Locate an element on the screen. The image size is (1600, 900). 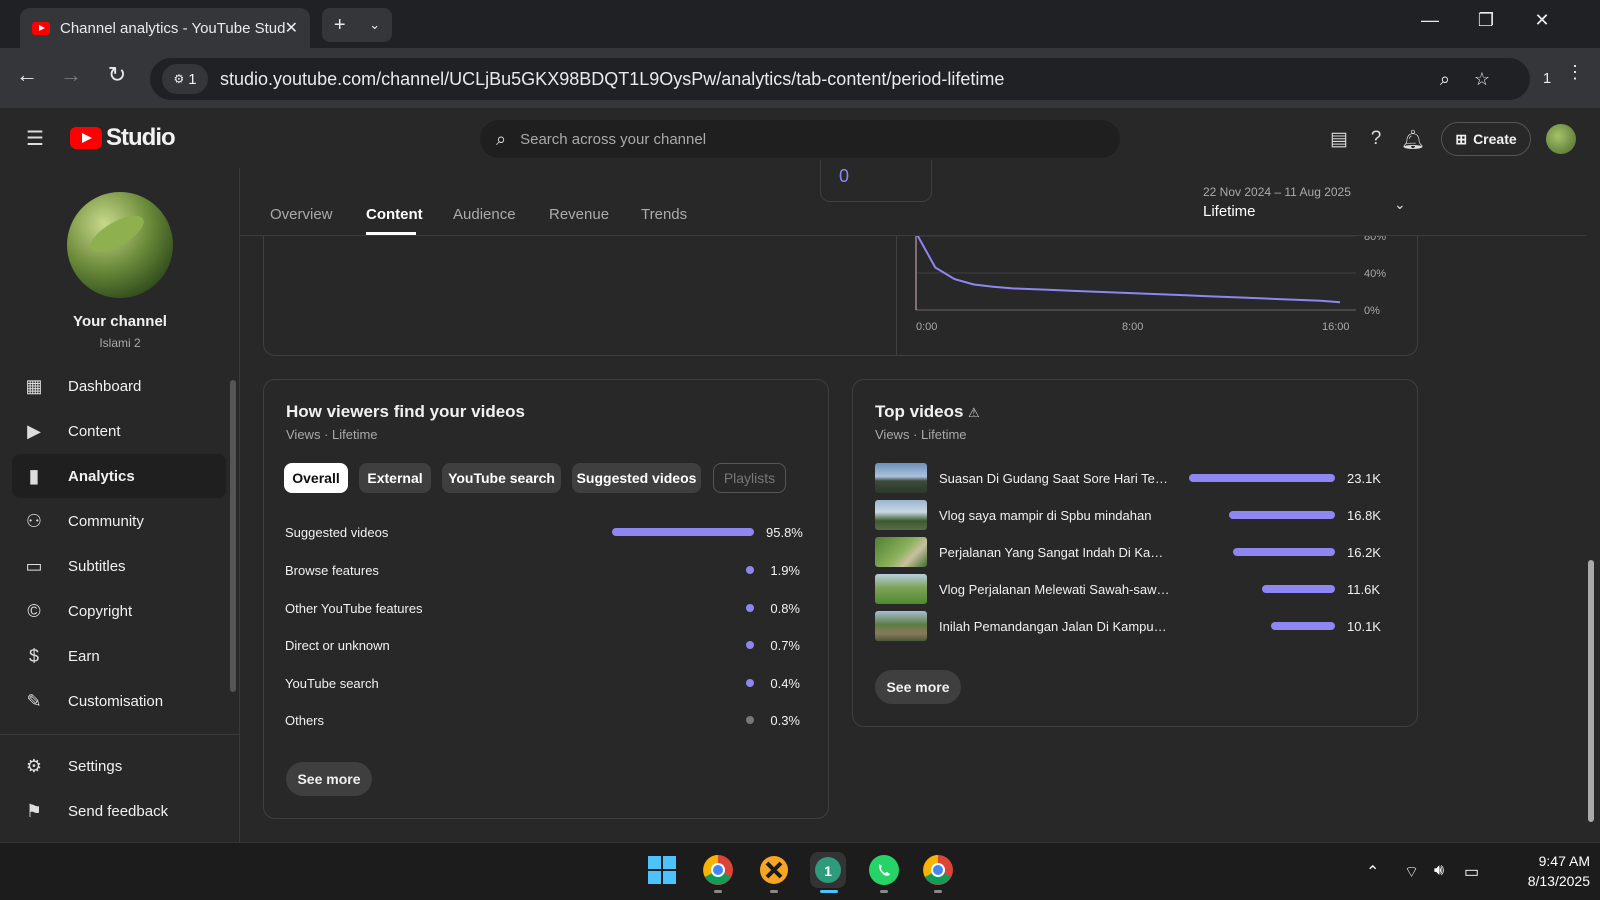
restore-icon: ❐ is located at coordinates (1486, 20).